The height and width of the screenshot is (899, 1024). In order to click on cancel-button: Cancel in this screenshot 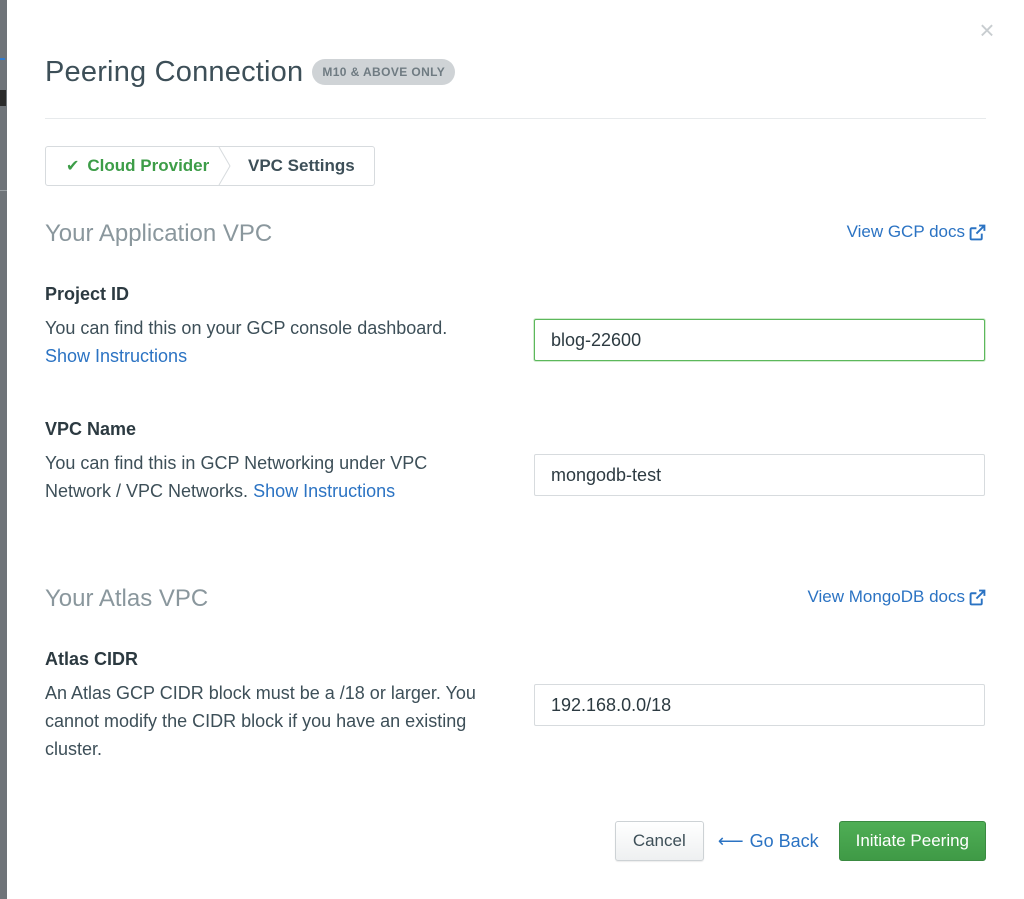, I will do `click(659, 841)`.